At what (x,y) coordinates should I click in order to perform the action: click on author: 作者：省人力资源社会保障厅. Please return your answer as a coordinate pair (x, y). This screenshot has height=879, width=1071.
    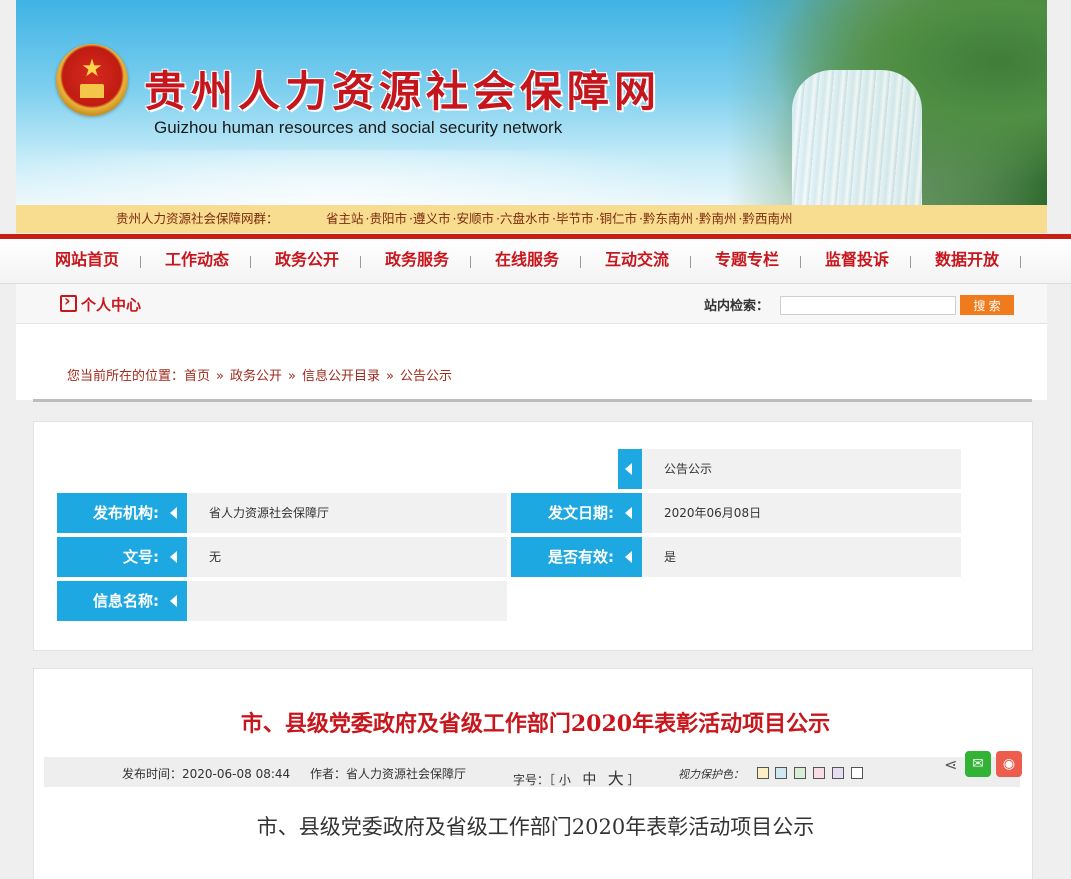
    Looking at the image, I should click on (388, 773).